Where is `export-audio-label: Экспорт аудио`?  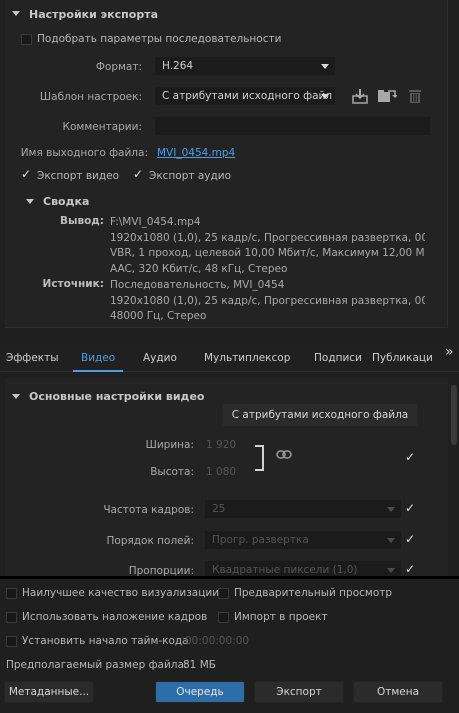
export-audio-label: Экспорт аудио is located at coordinates (190, 176).